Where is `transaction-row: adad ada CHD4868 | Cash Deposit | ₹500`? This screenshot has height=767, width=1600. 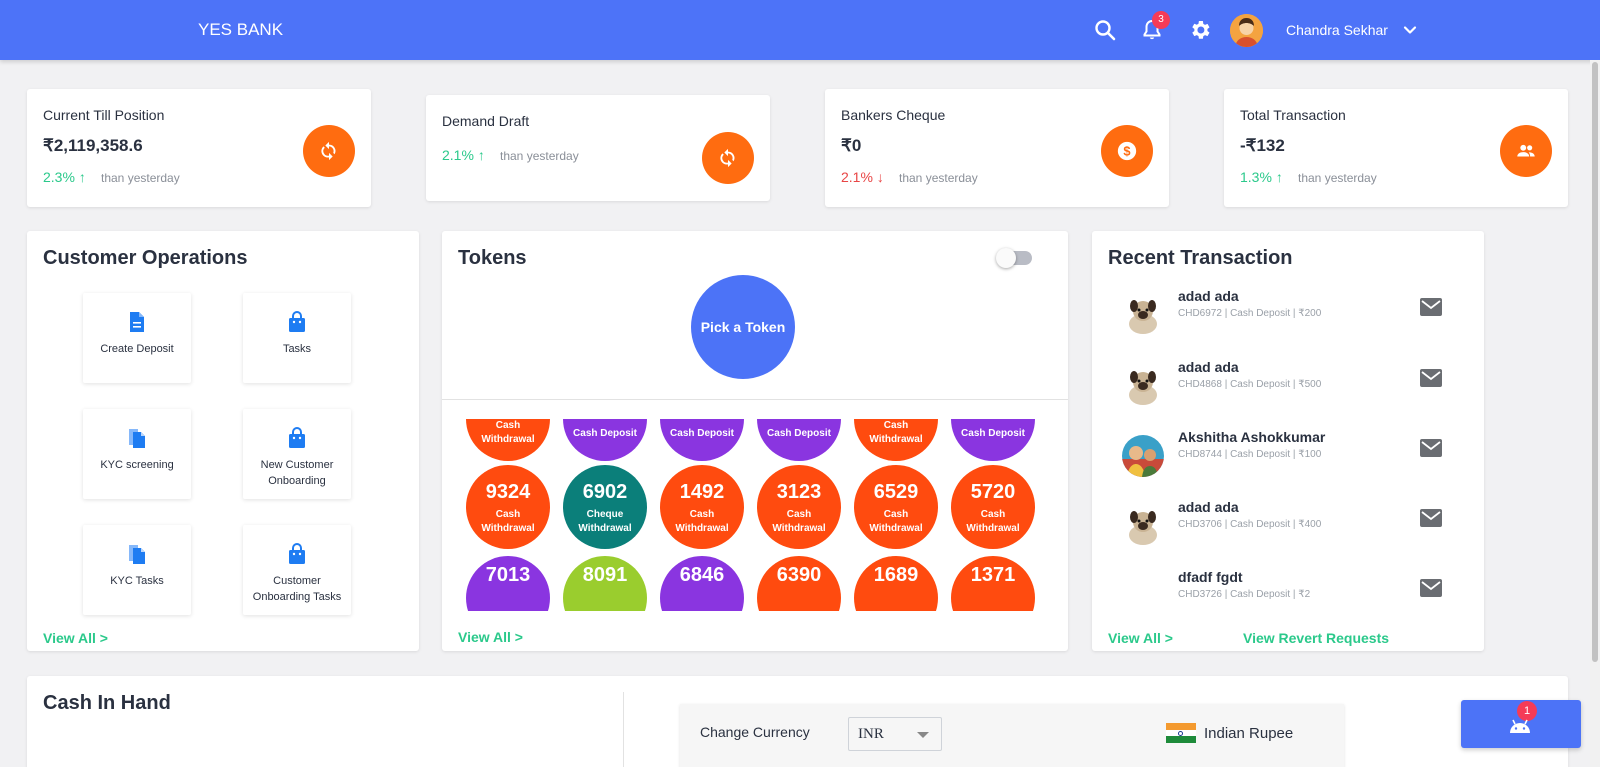 transaction-row: adad ada CHD4868 | Cash Deposit | ₹500 is located at coordinates (1278, 389).